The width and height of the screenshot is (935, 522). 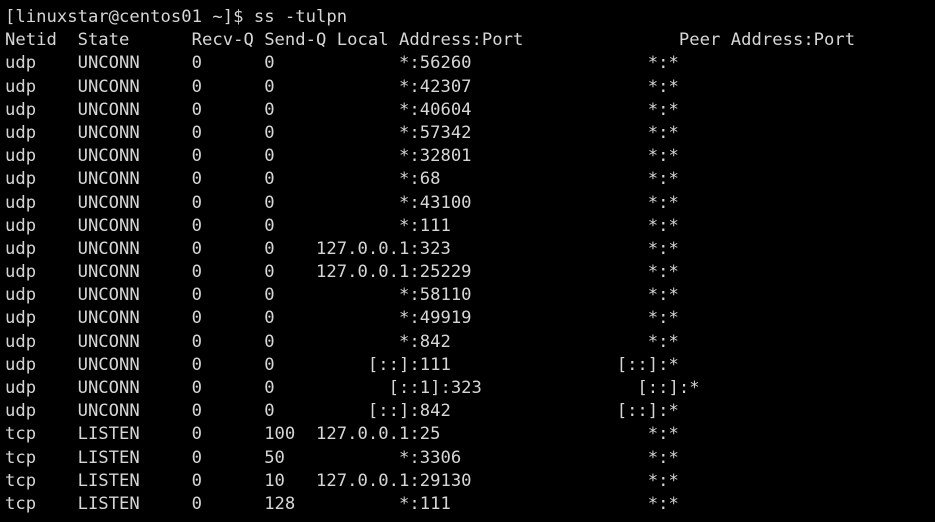 I want to click on ss-table-row: udp UNCONN 0 0 *:49919 *:*, so click(x=342, y=318).